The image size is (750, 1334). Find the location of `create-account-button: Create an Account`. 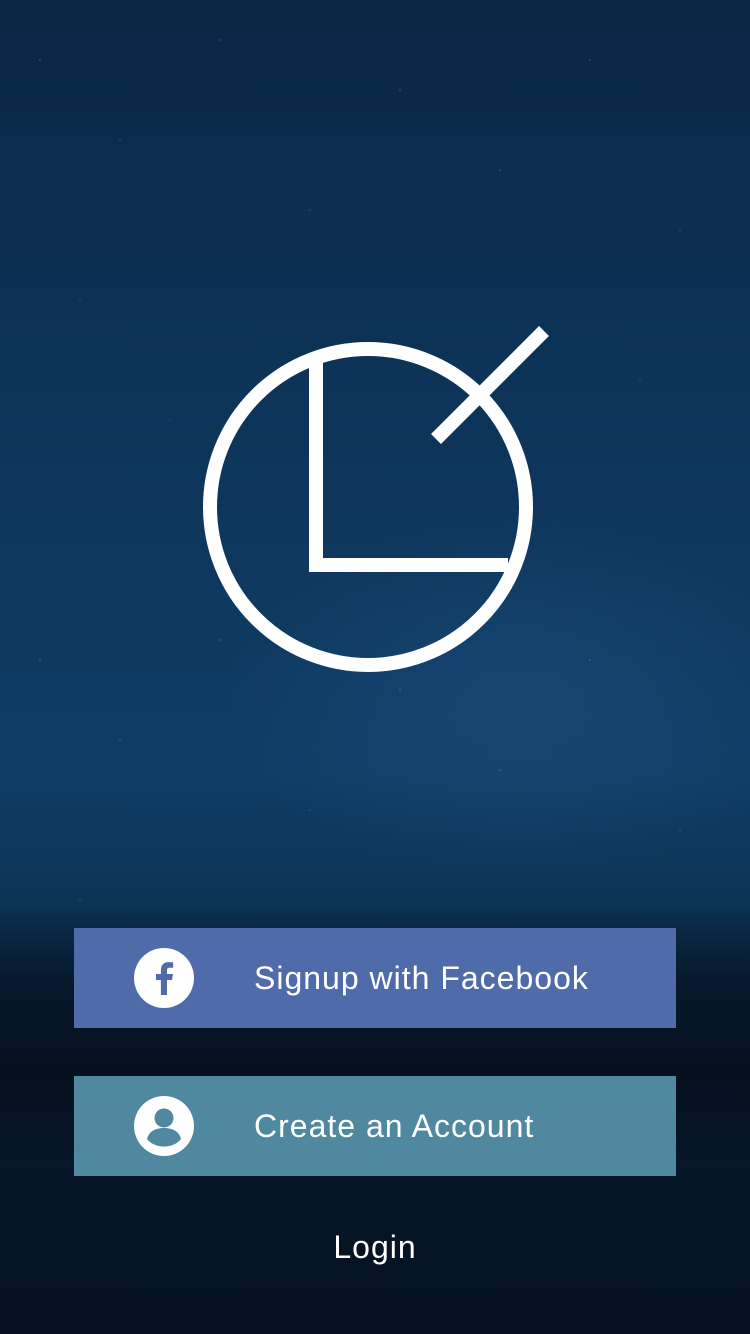

create-account-button: Create an Account is located at coordinates (375, 1126).